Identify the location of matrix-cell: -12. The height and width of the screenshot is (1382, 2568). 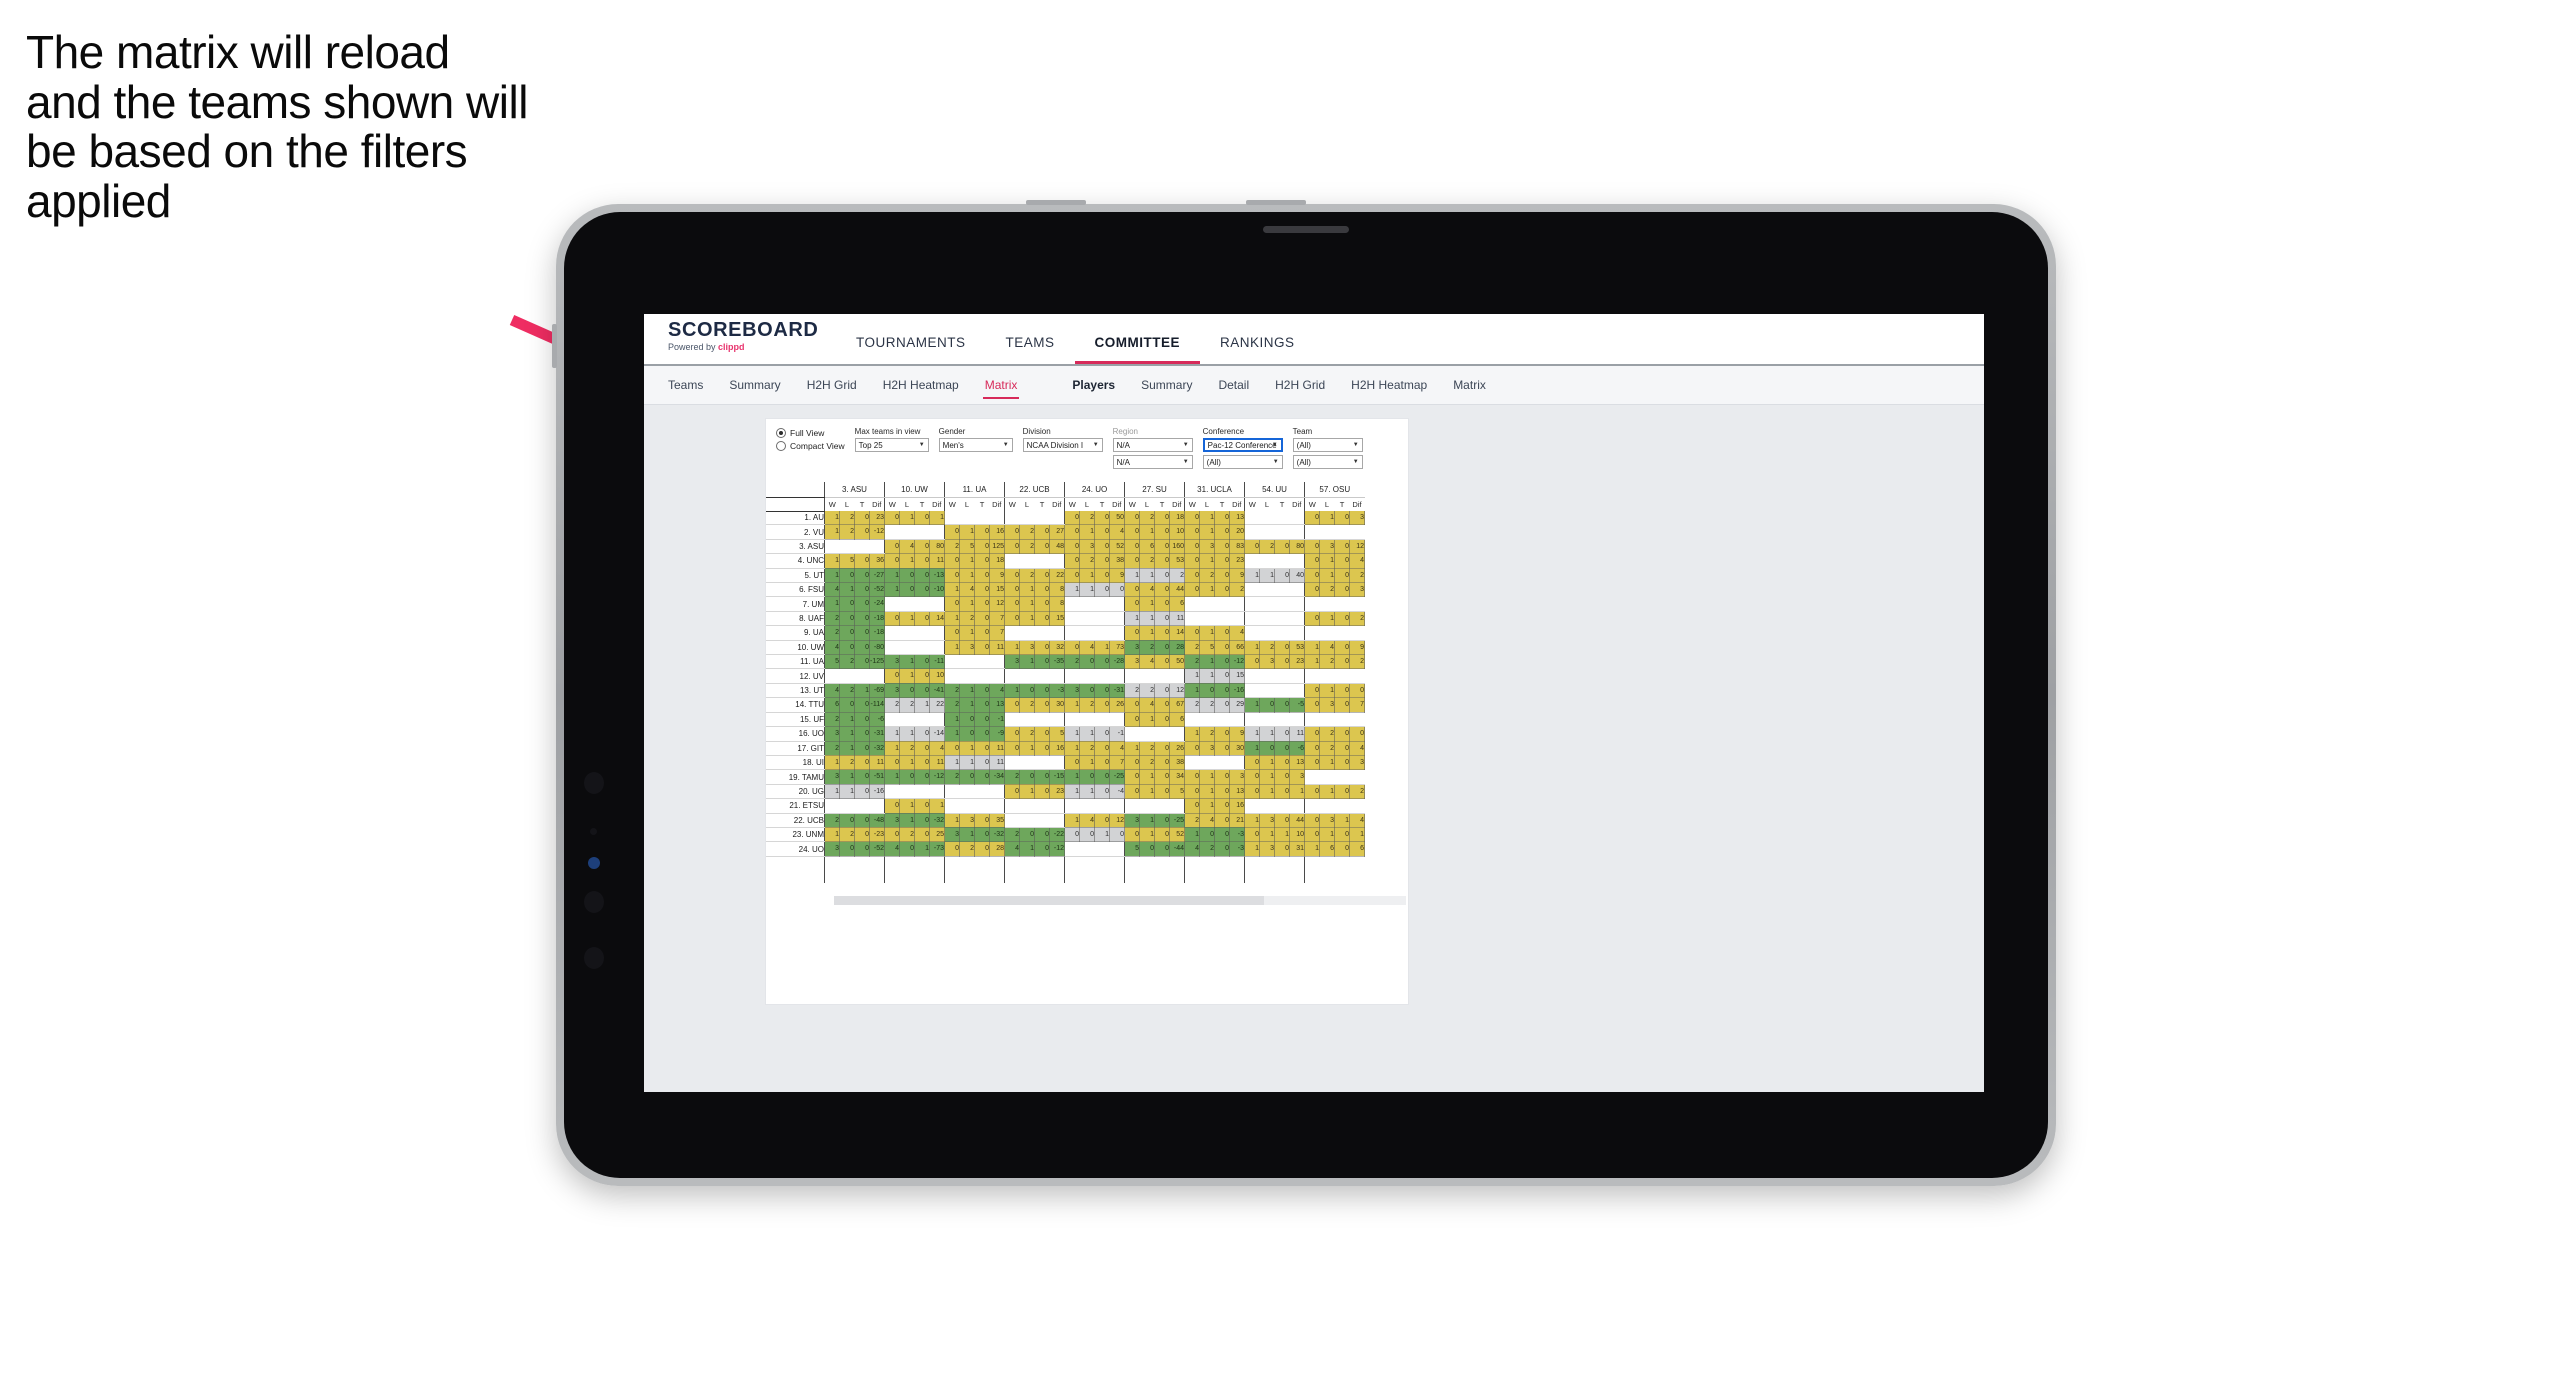
(1237, 662).